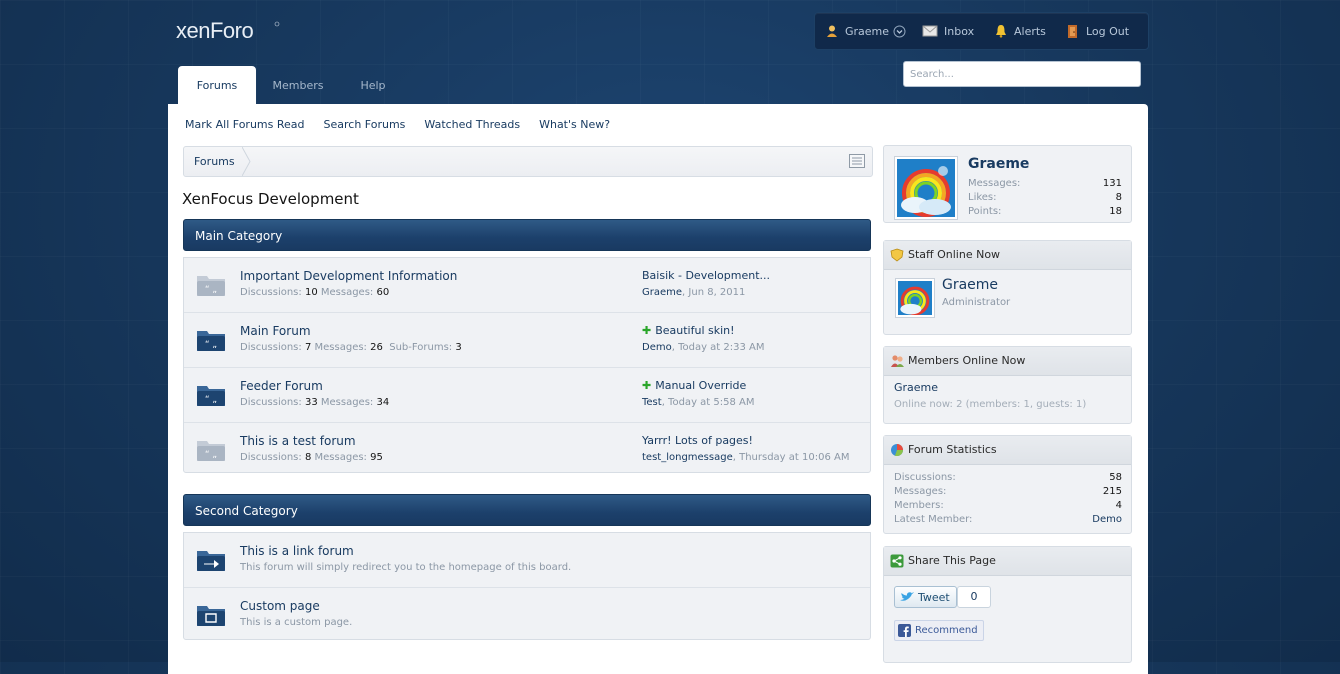 The width and height of the screenshot is (1340, 674). I want to click on last-post: ✚ Manual Override, so click(694, 385).